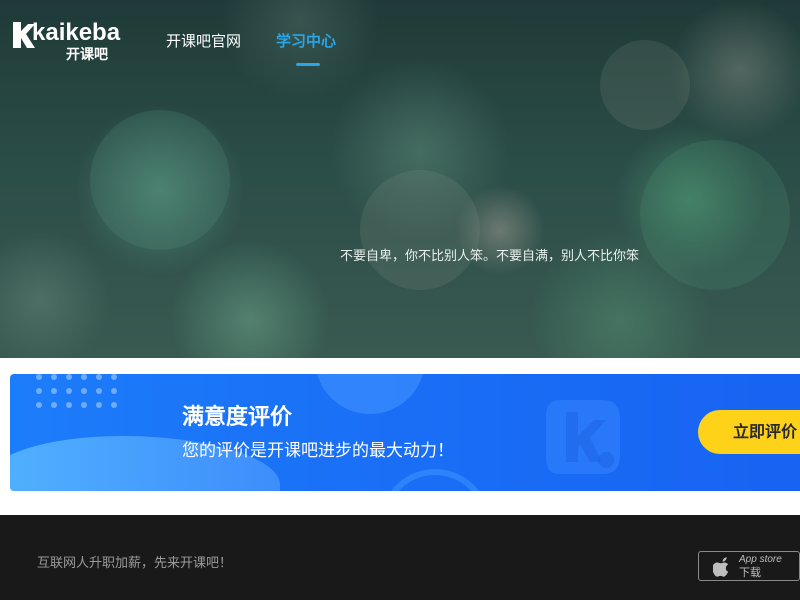 The image size is (800, 600). What do you see at coordinates (135, 563) in the screenshot?
I see `footer-slogan: 互联网人升职加薪，先来开课吧！` at bounding box center [135, 563].